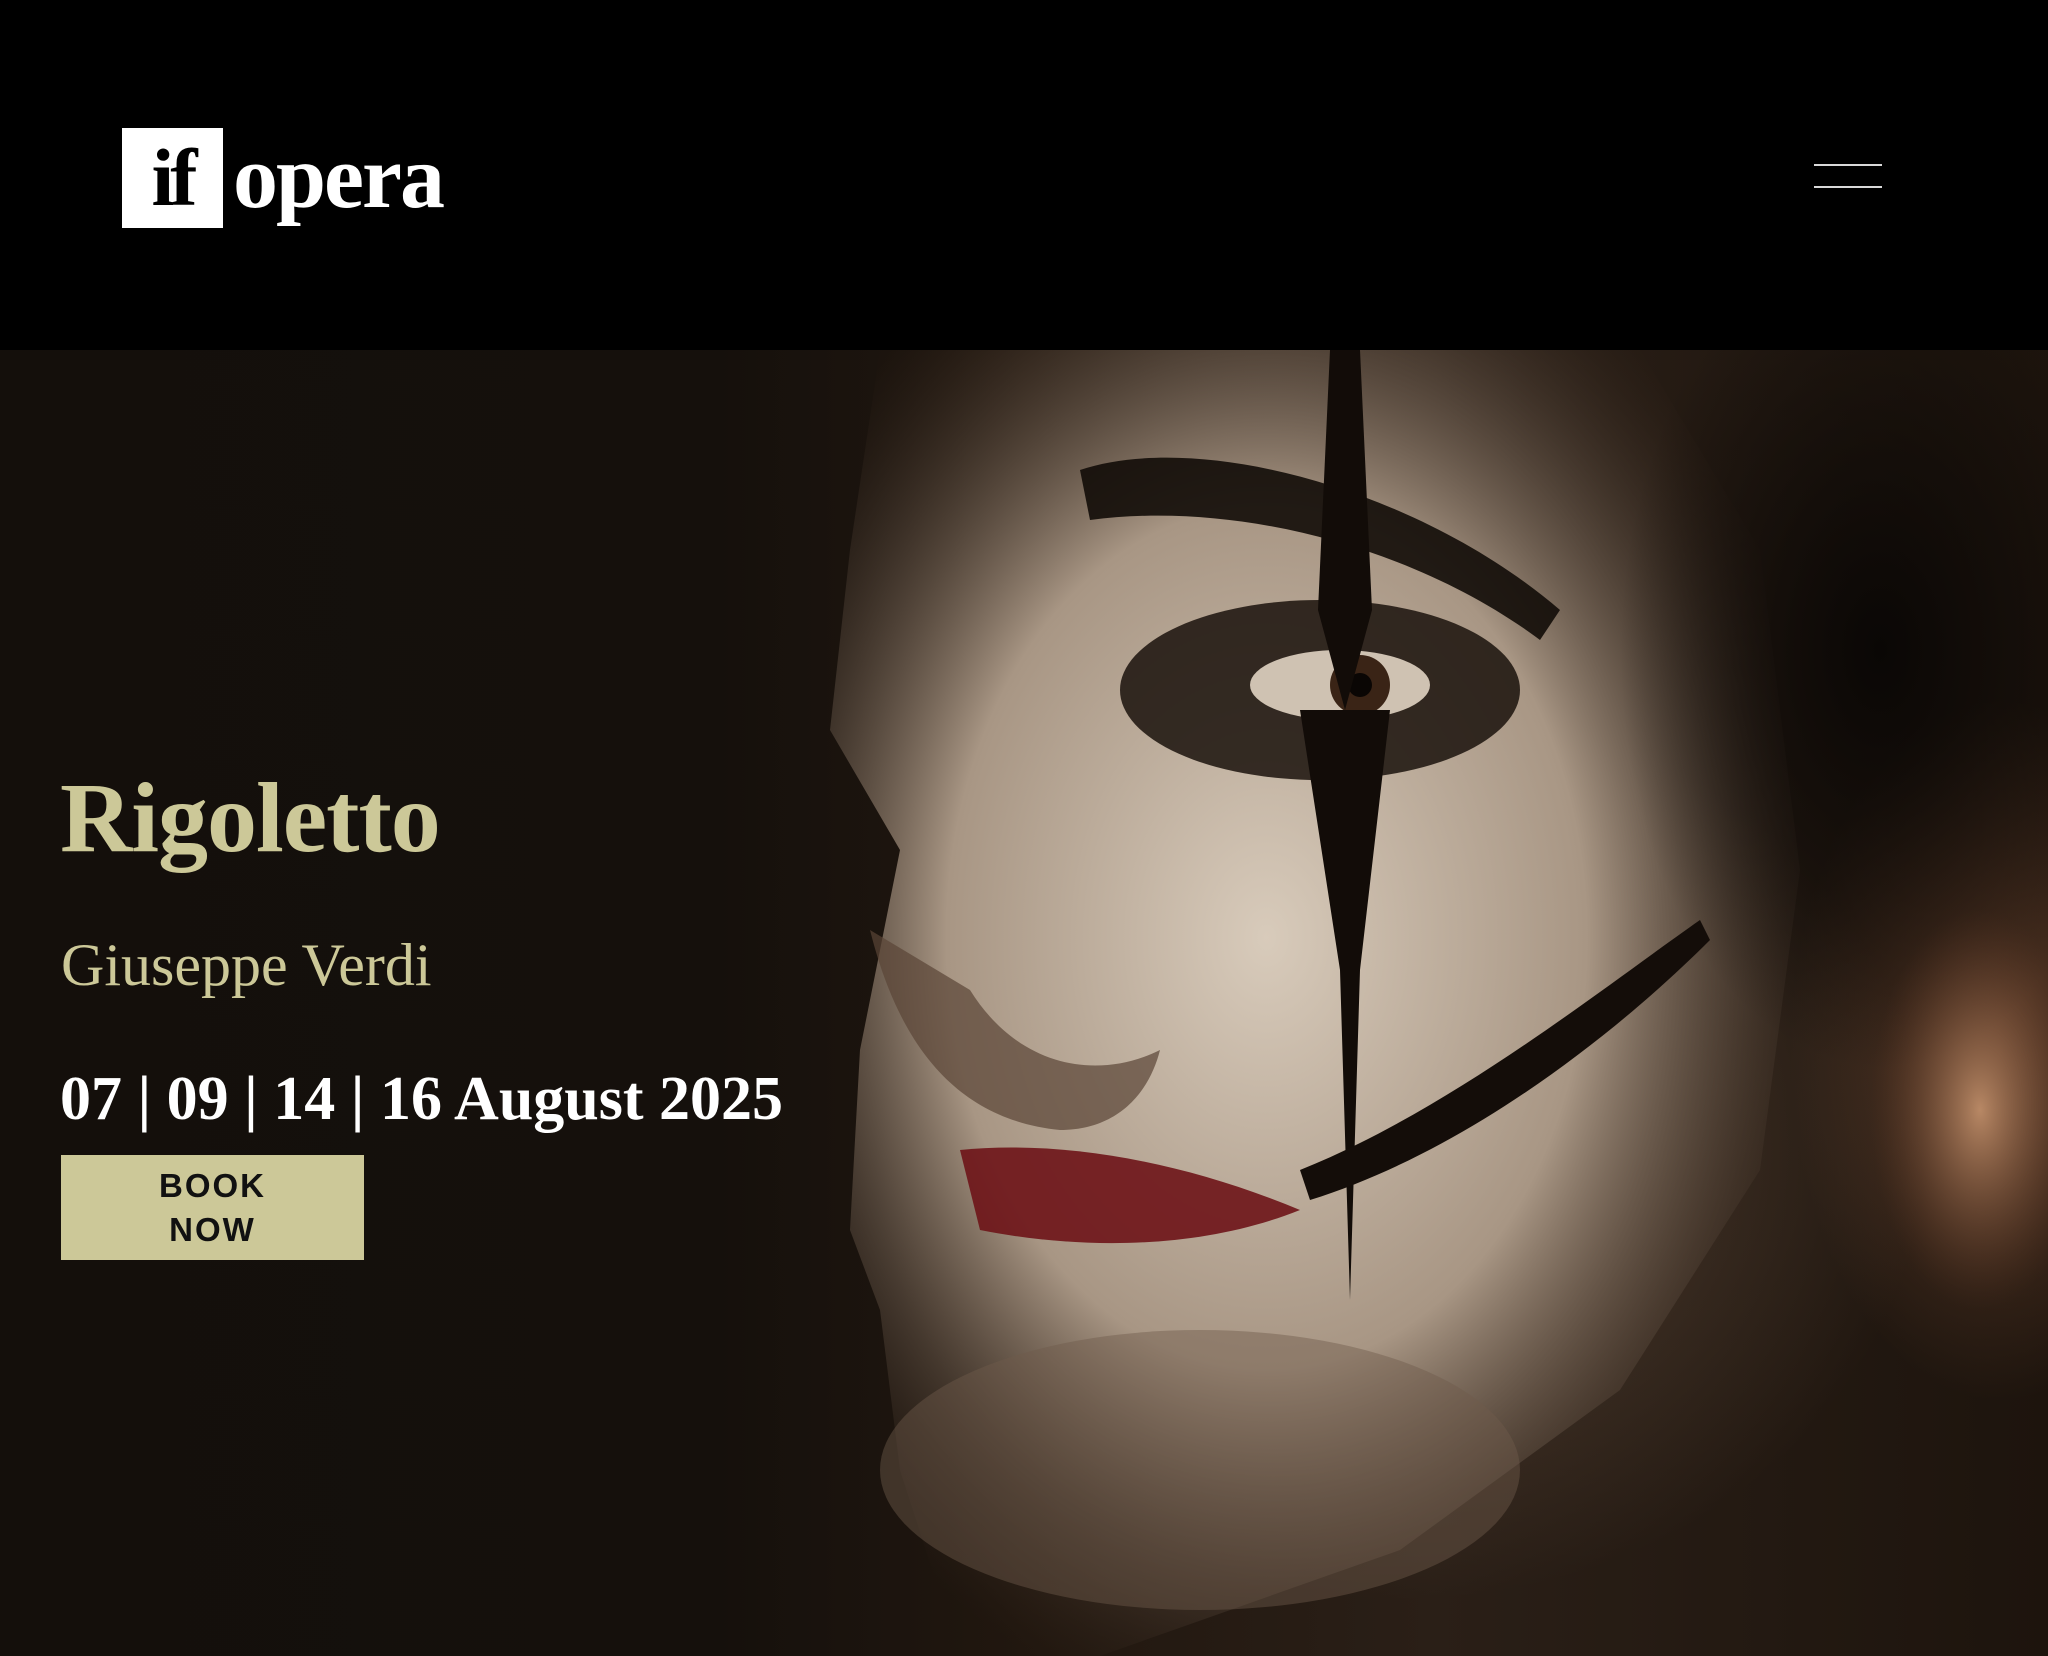  I want to click on event-title: Rigoletto, so click(250, 817).